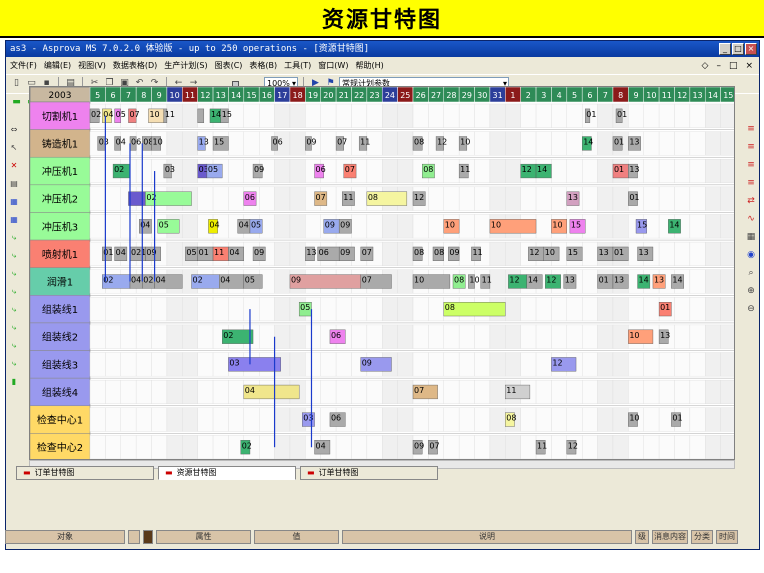  What do you see at coordinates (324, 252) in the screenshot?
I see `operation-label: 06` at bounding box center [324, 252].